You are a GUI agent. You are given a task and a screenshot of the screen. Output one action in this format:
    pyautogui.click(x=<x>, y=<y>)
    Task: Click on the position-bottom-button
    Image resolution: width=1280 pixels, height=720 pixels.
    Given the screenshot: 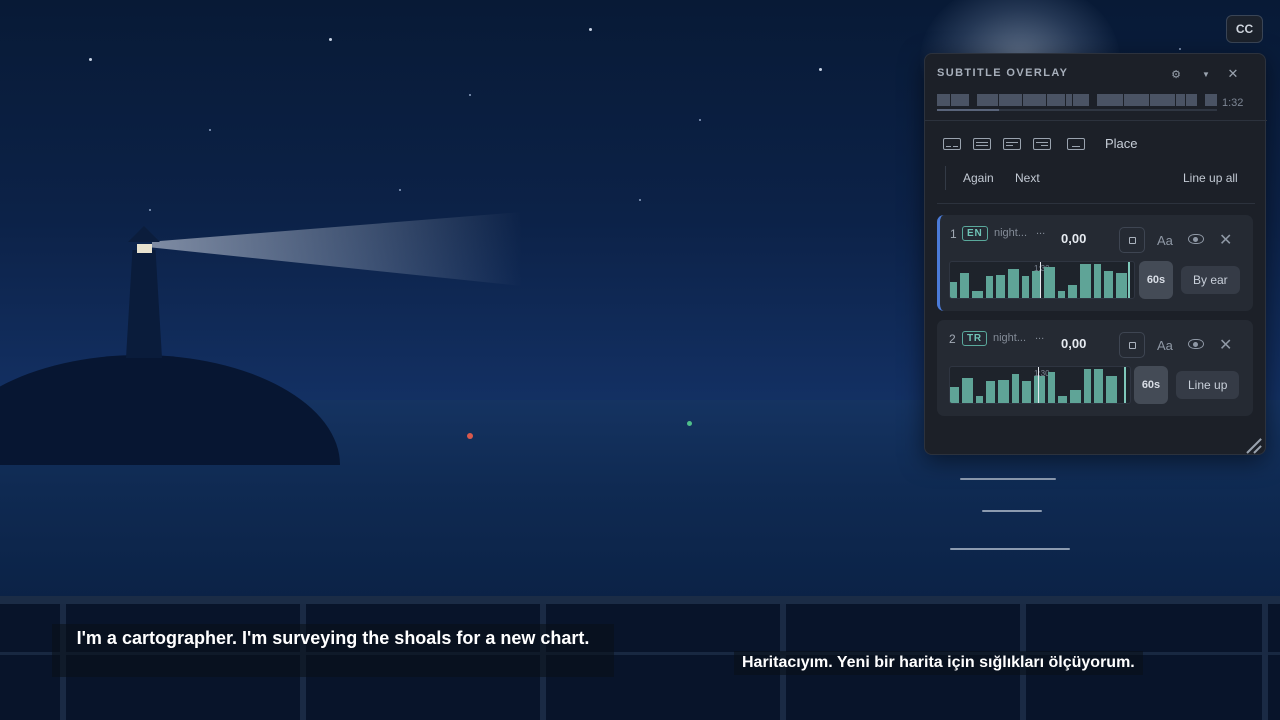 What is the action you would take?
    pyautogui.click(x=1078, y=145)
    